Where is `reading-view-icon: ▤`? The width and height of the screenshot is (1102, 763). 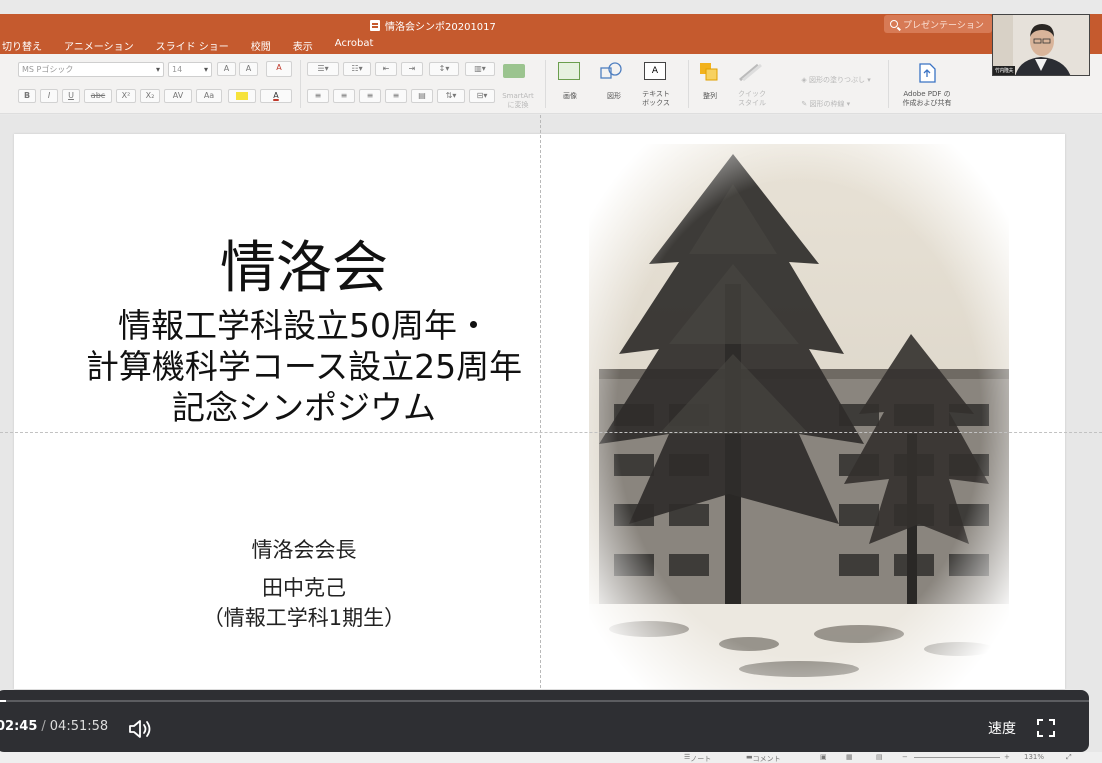 reading-view-icon: ▤ is located at coordinates (879, 757).